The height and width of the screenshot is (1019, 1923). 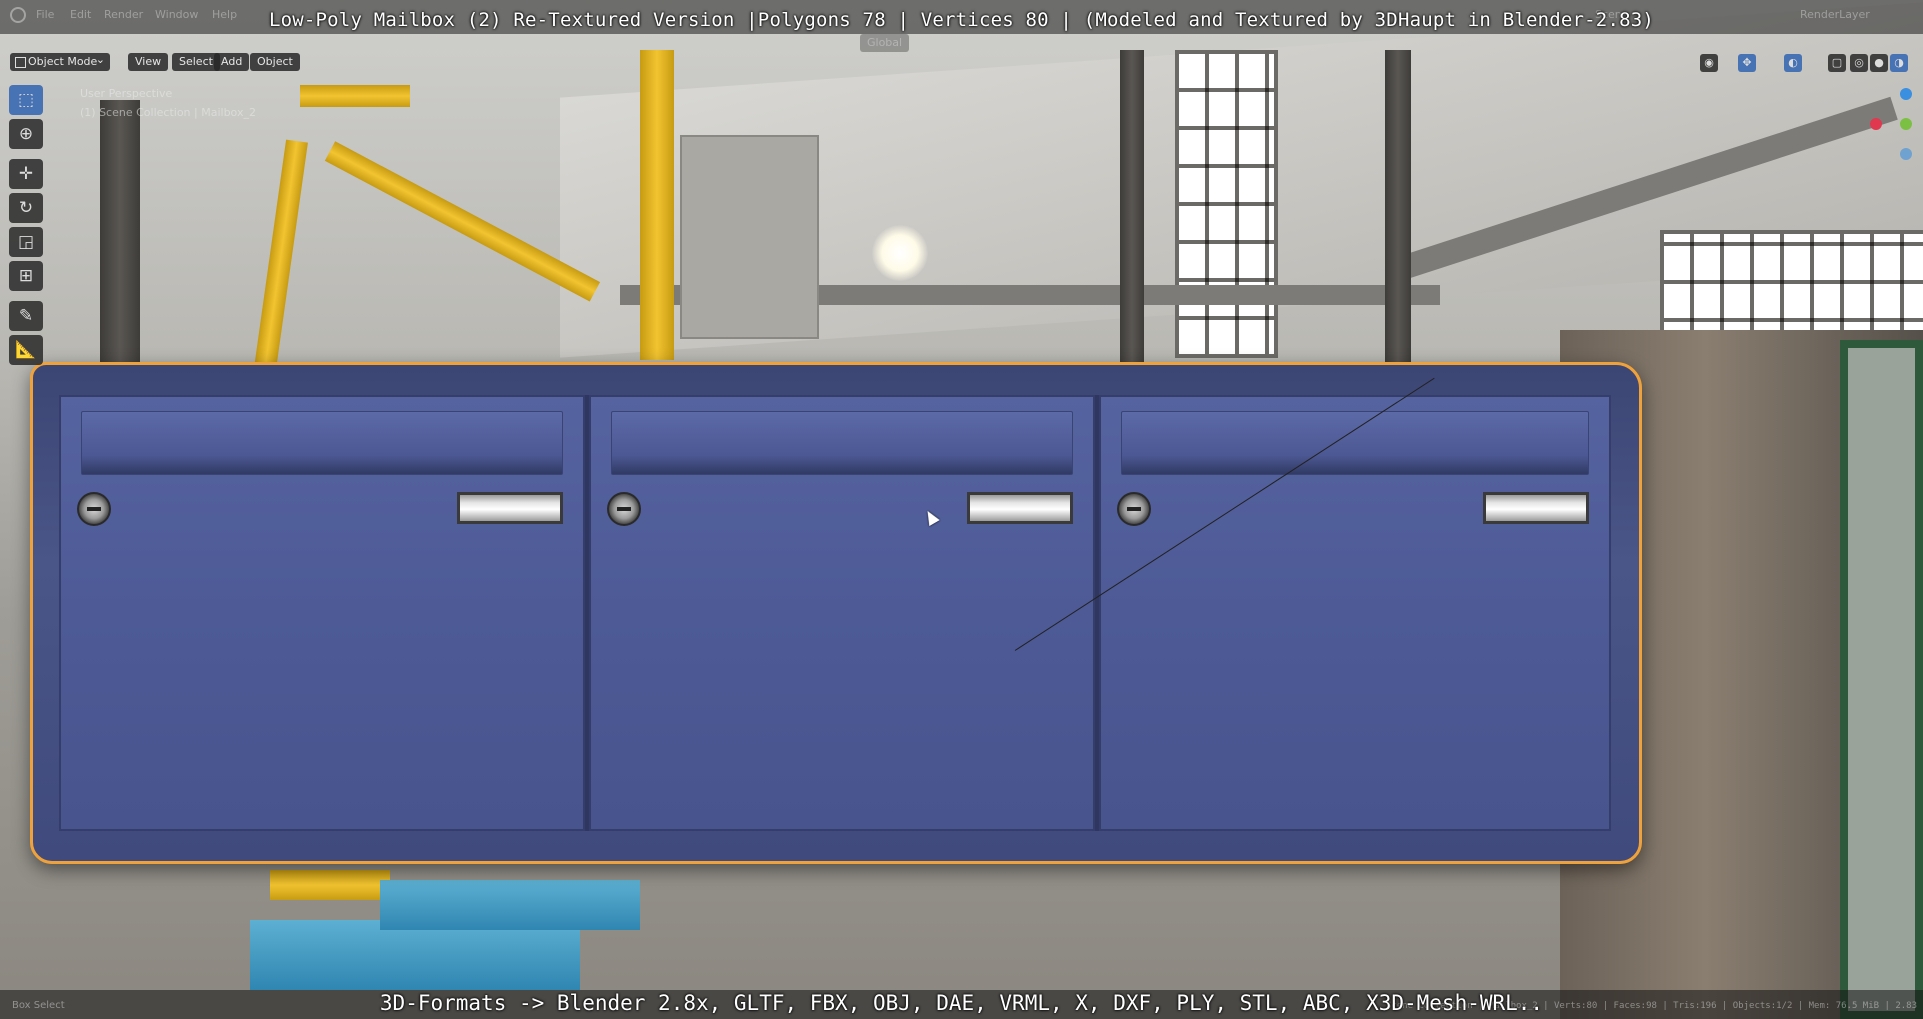 What do you see at coordinates (462, 221) in the screenshot?
I see `yellow-railing` at bounding box center [462, 221].